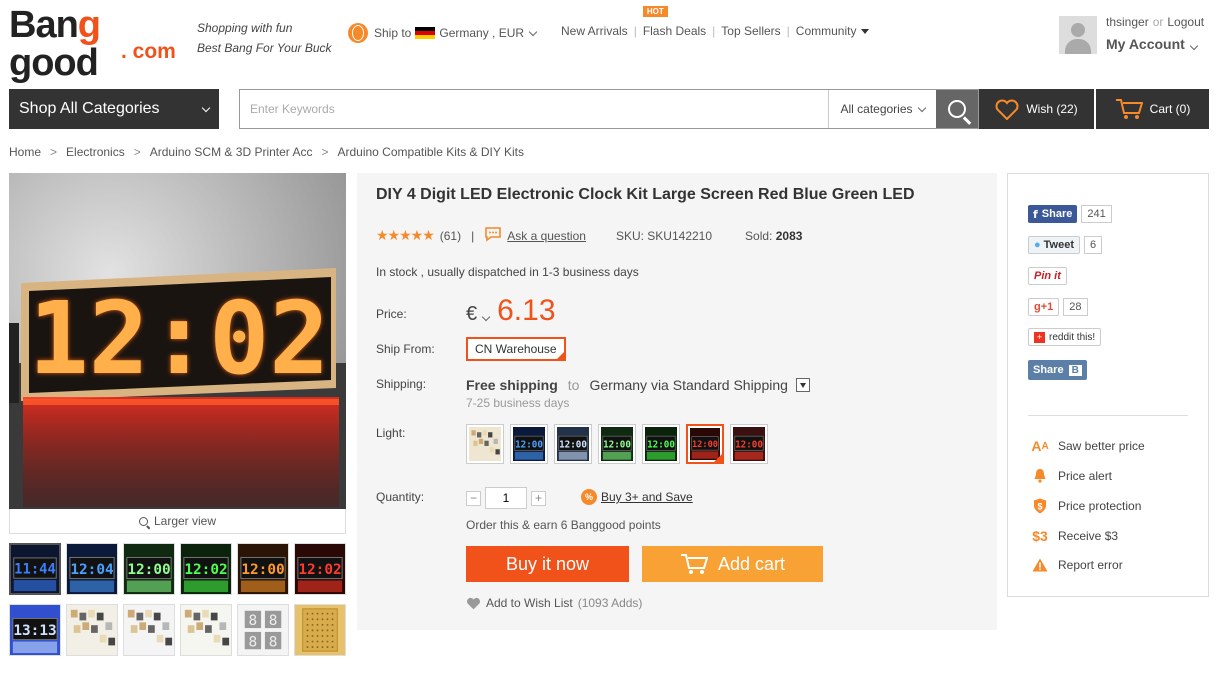 The image size is (1216, 684). What do you see at coordinates (95, 152) in the screenshot?
I see `breadcrumb-electronics: Electronics` at bounding box center [95, 152].